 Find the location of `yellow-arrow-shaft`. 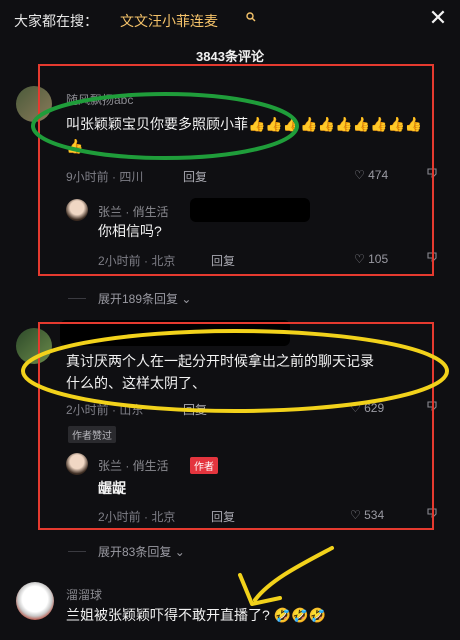

yellow-arrow-shaft is located at coordinates (293, 574).